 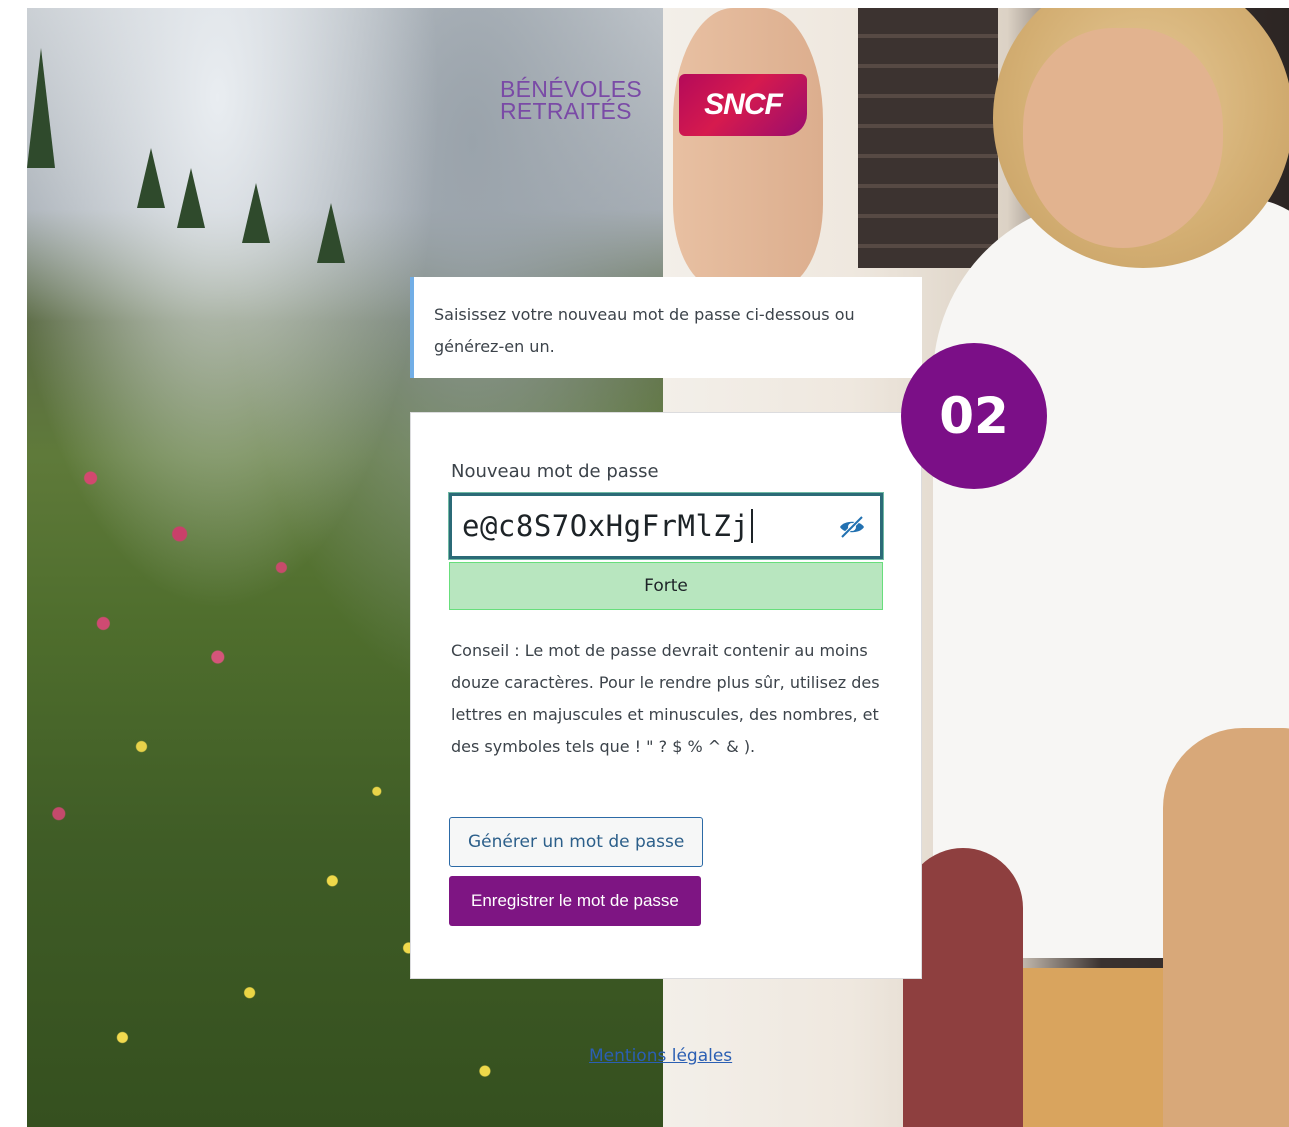 I want to click on sncf-logo: SNCF, so click(x=743, y=105).